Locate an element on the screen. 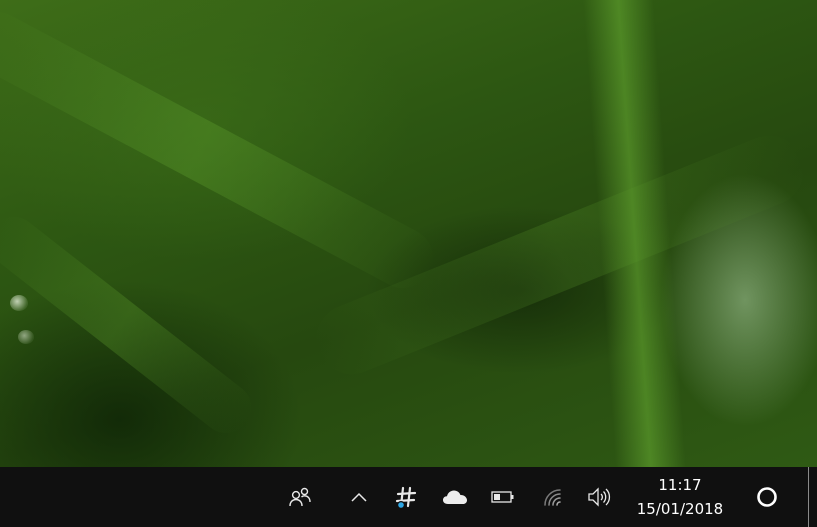 This screenshot has height=527, width=817. onedrive-button is located at coordinates (455, 497).